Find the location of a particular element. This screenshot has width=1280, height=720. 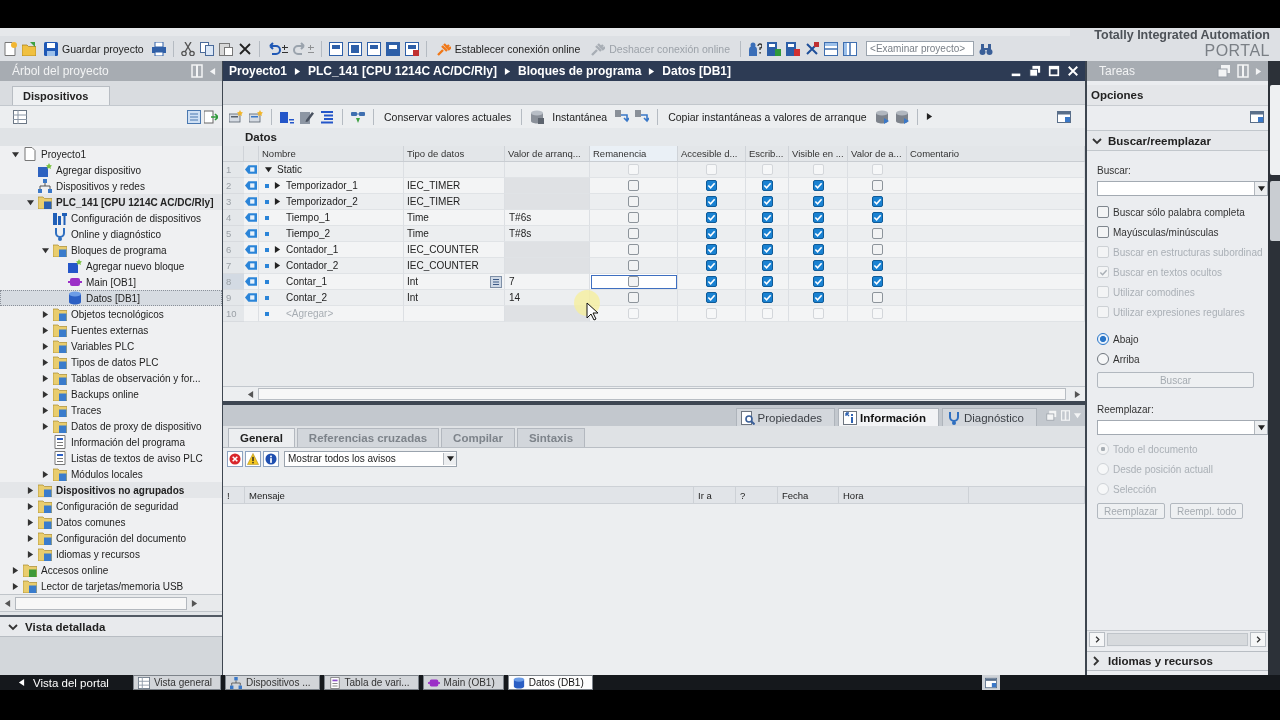

data-type: IEC_TIMER is located at coordinates (434, 185).